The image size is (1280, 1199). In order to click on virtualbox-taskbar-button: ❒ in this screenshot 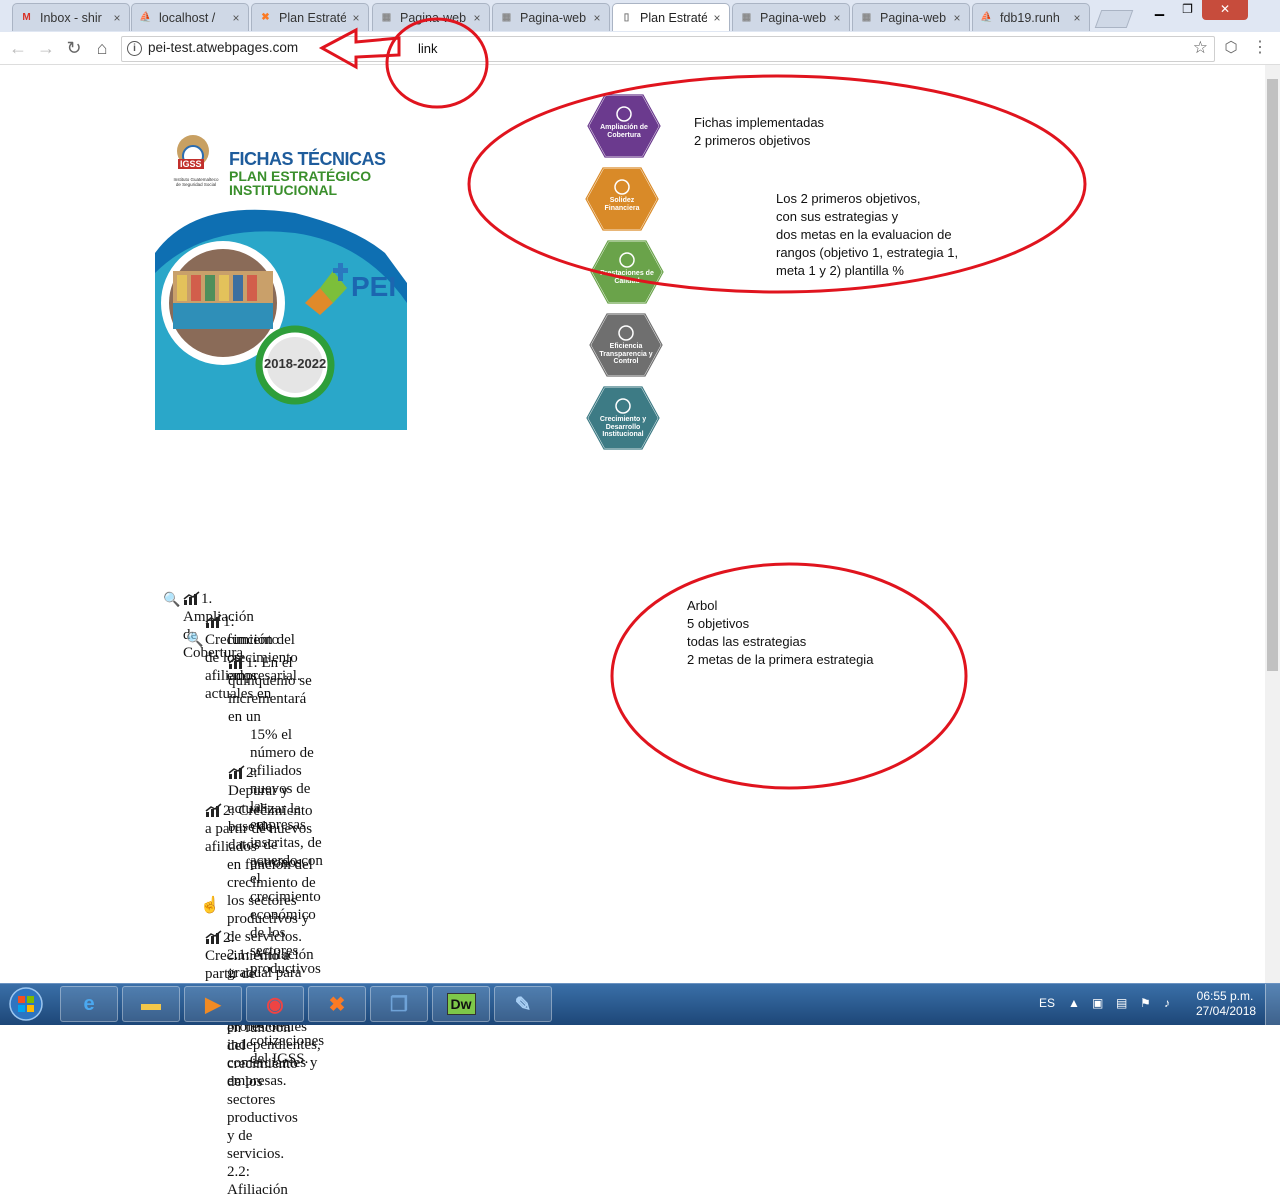, I will do `click(399, 1004)`.